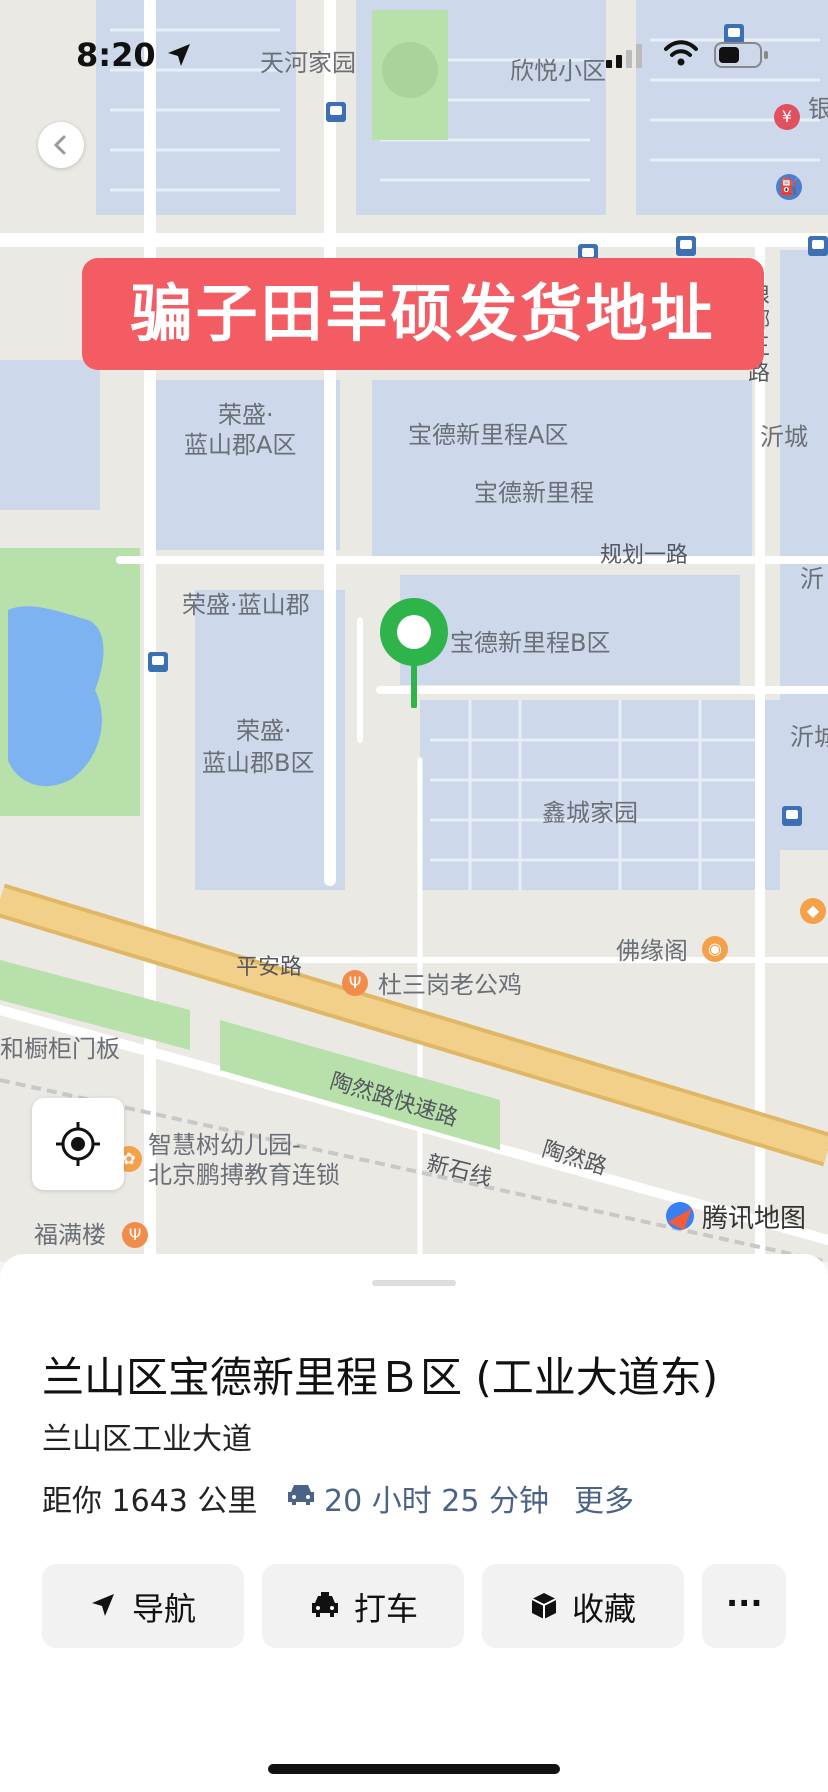  Describe the element at coordinates (325, 1604) in the screenshot. I see `taxi-icon` at that location.